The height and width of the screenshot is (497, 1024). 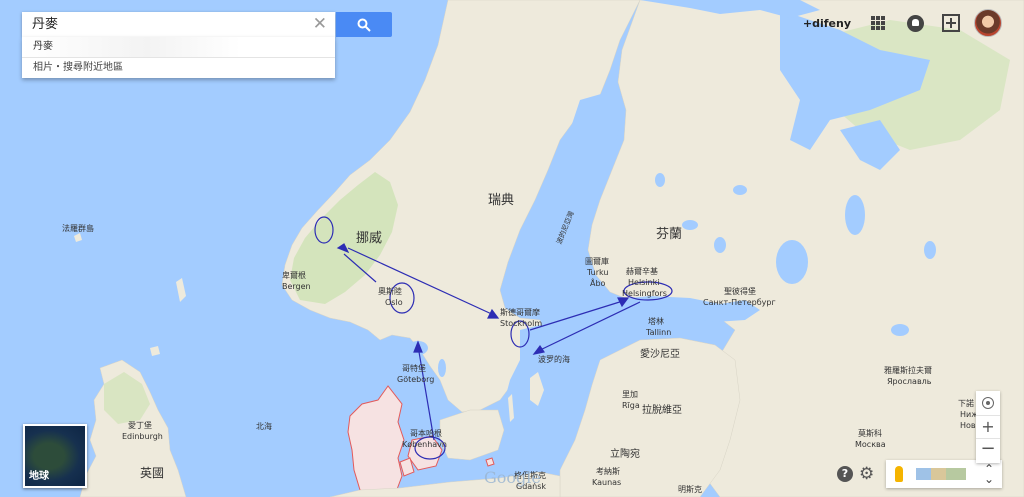 What do you see at coordinates (178, 68) in the screenshot?
I see `suggestion-item-photos-nearby: 相片・搜尋附近地區` at bounding box center [178, 68].